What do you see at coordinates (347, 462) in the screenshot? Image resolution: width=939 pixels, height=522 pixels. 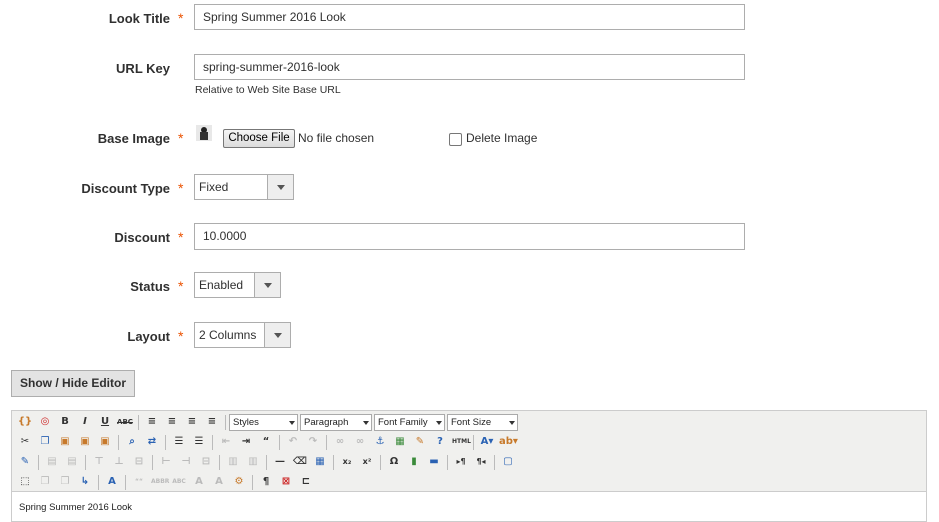 I see `subscript-icon: x₂` at bounding box center [347, 462].